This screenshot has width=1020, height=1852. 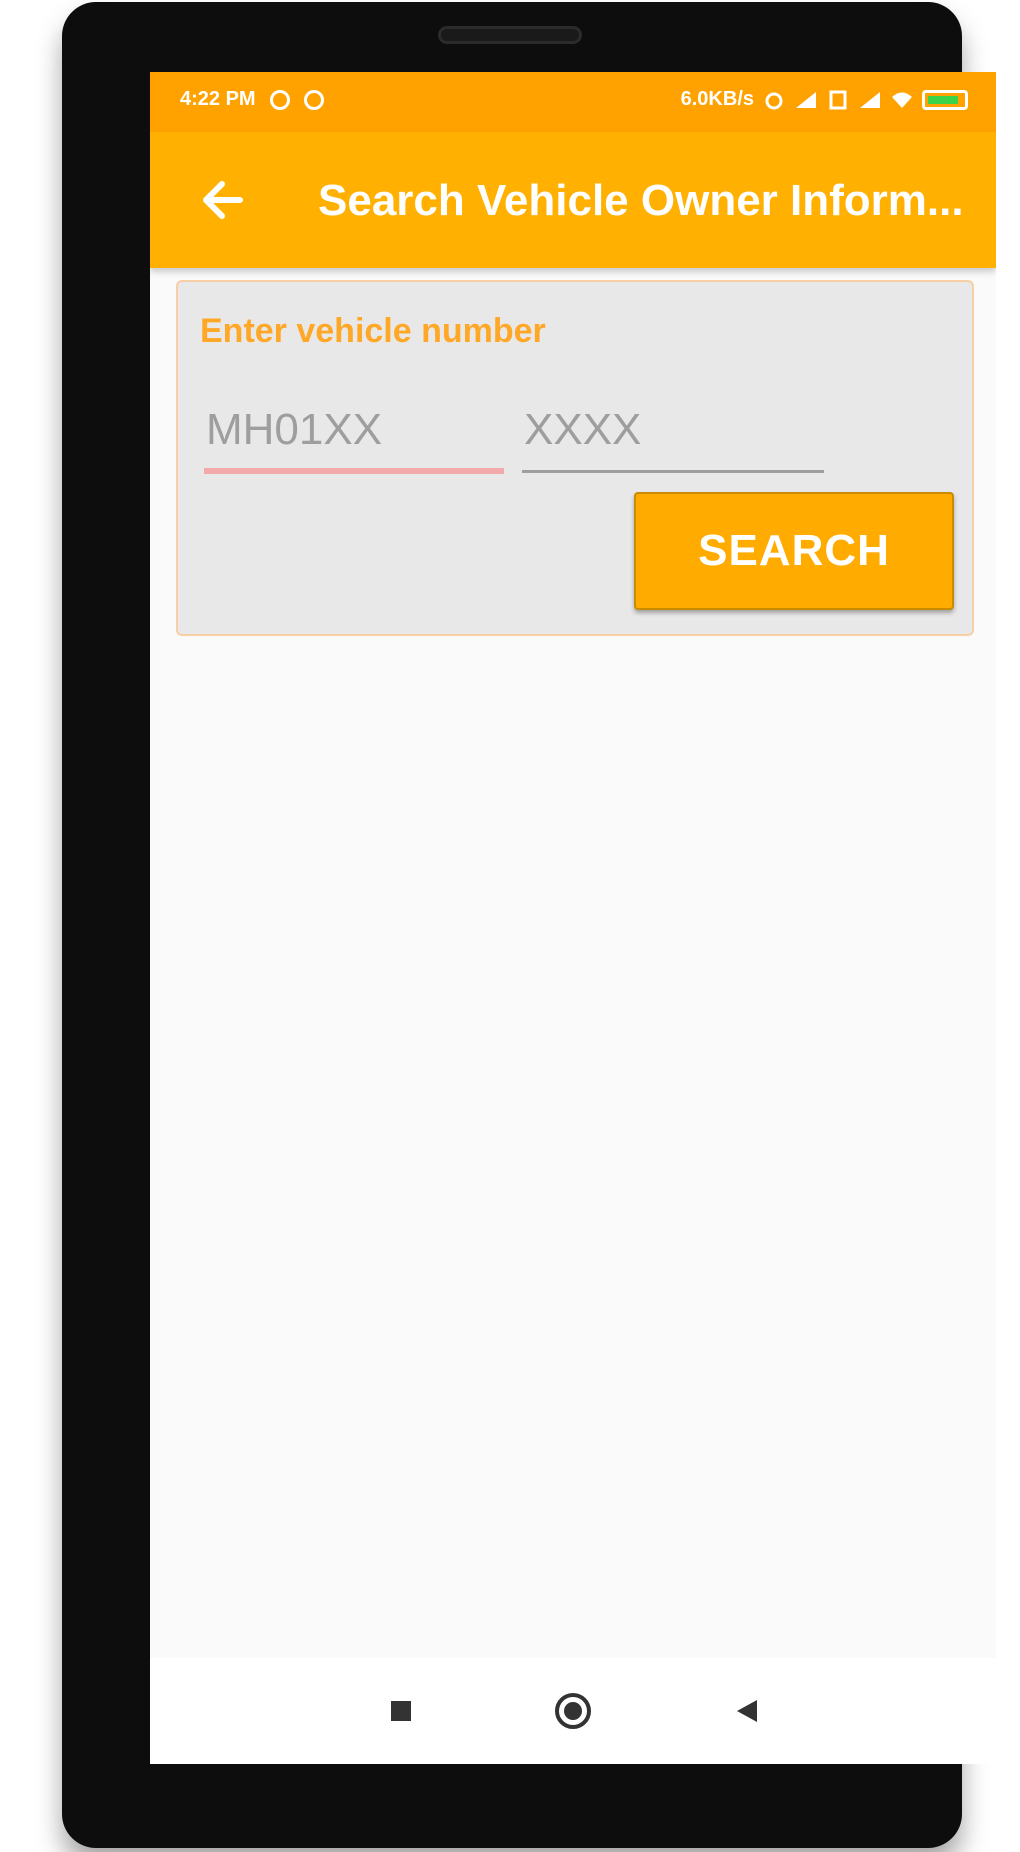 I want to click on sim-icon, so click(x=838, y=99).